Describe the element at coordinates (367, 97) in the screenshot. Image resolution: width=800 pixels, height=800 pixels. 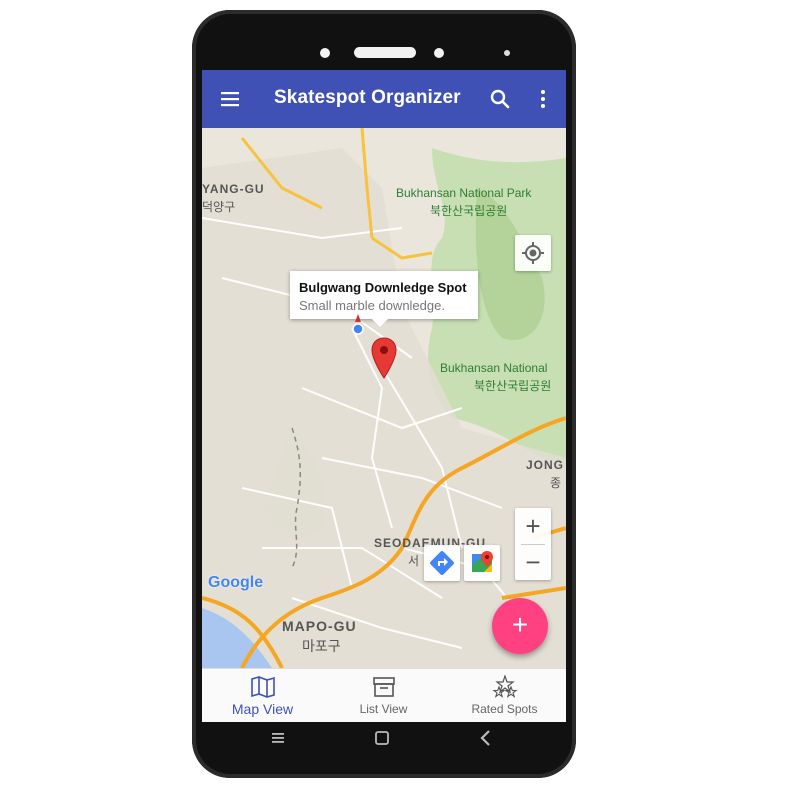
I see `app-title: Skatespot Organizer` at that location.